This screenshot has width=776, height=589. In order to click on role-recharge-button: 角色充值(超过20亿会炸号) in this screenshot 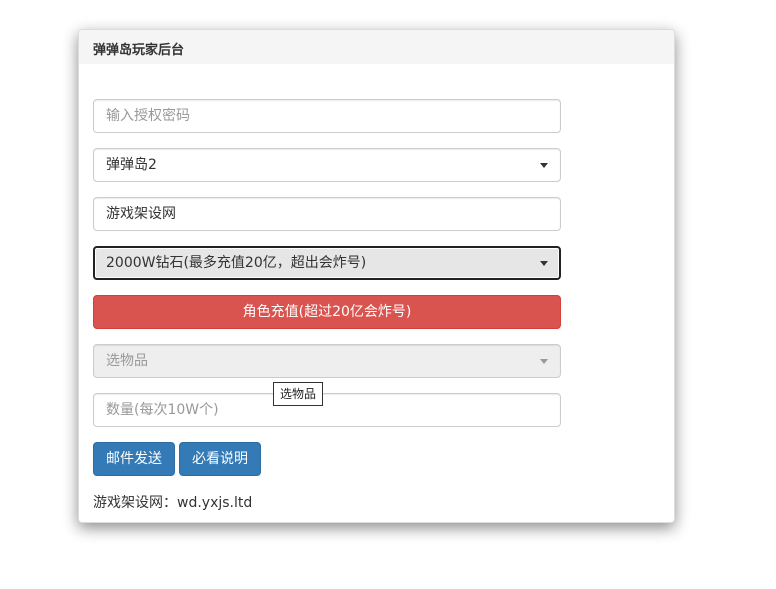, I will do `click(327, 312)`.